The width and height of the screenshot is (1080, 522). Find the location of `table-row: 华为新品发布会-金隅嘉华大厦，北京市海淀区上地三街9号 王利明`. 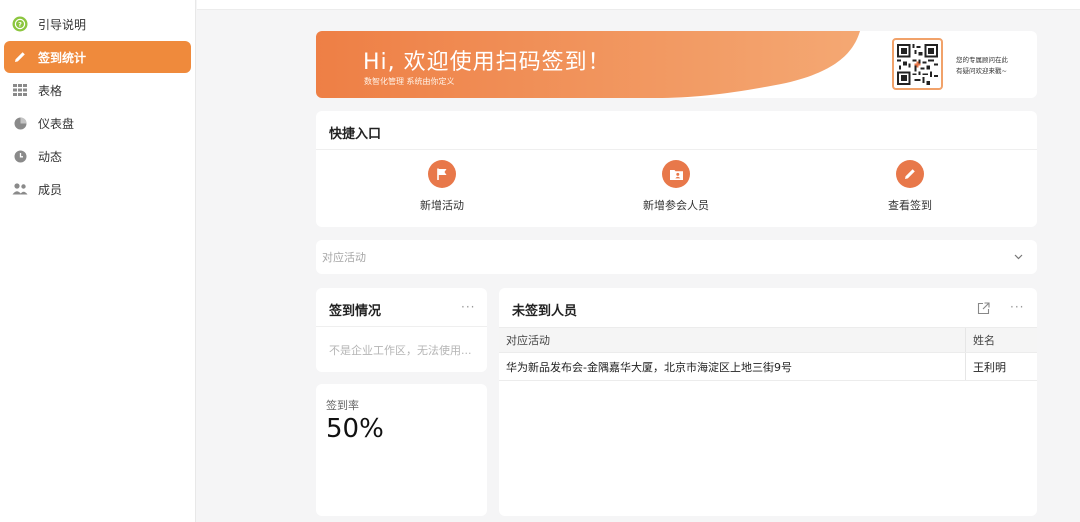

table-row: 华为新品发布会-金隅嘉华大厦，北京市海淀区上地三街9号 王利明 is located at coordinates (768, 367).